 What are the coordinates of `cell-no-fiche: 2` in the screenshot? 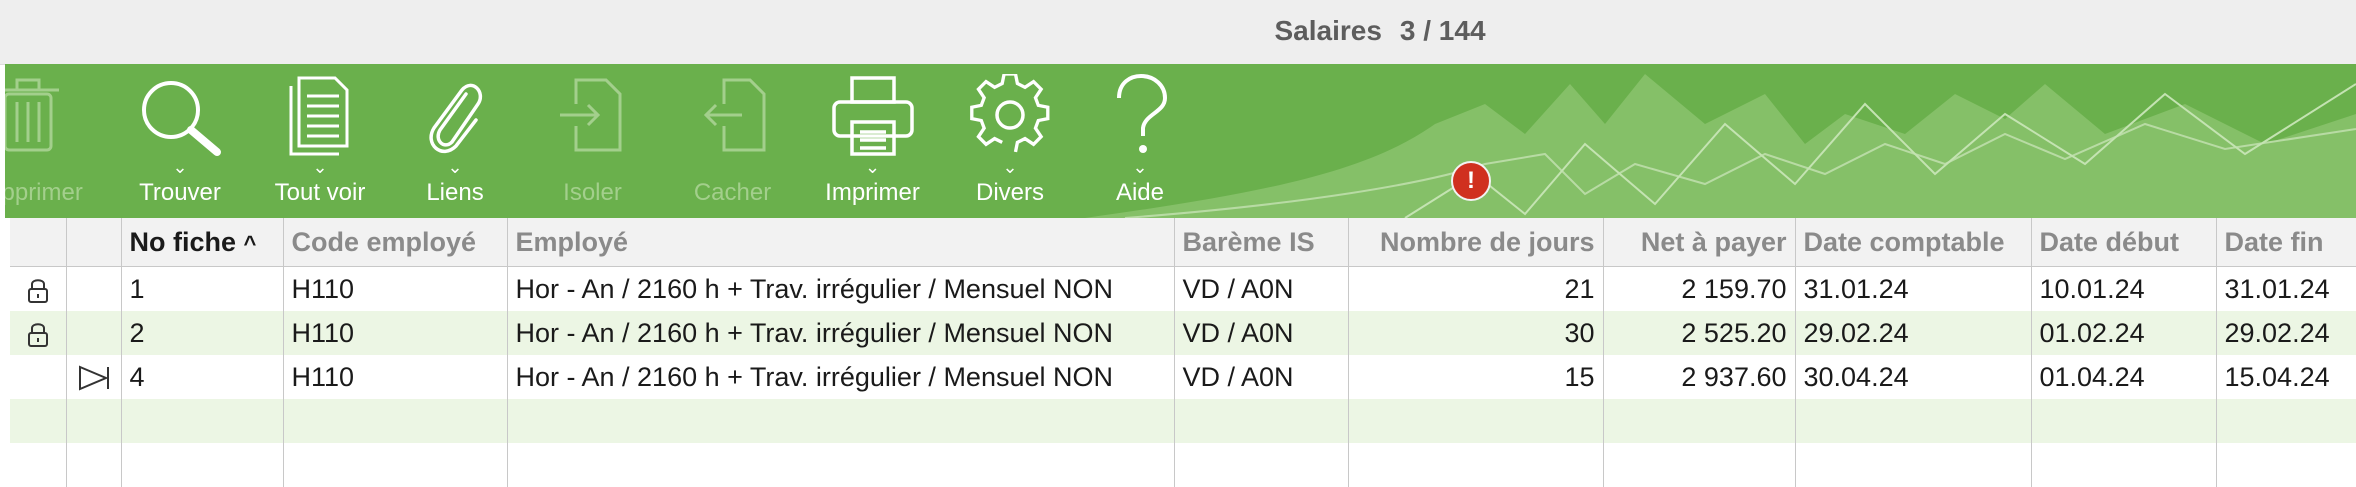 It's located at (202, 333).